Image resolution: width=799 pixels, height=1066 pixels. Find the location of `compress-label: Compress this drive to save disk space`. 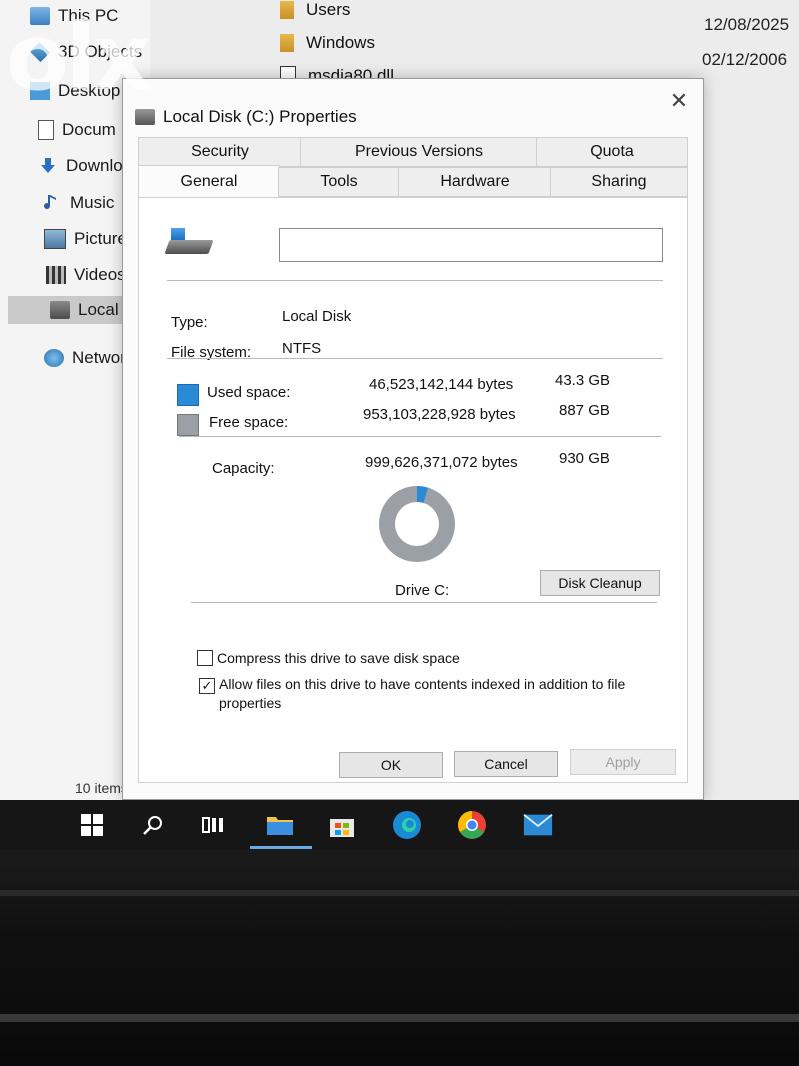

compress-label: Compress this drive to save disk space is located at coordinates (338, 658).